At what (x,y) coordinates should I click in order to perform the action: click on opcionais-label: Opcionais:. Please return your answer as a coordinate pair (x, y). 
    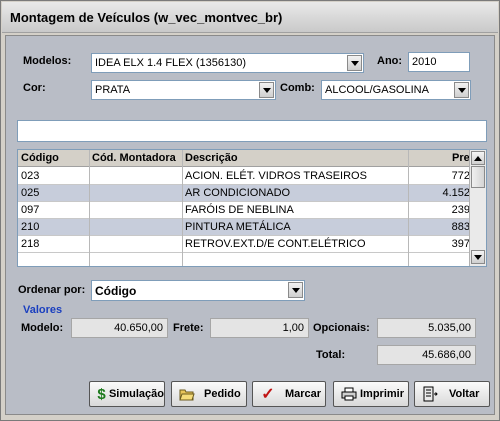
    Looking at the image, I should click on (341, 328).